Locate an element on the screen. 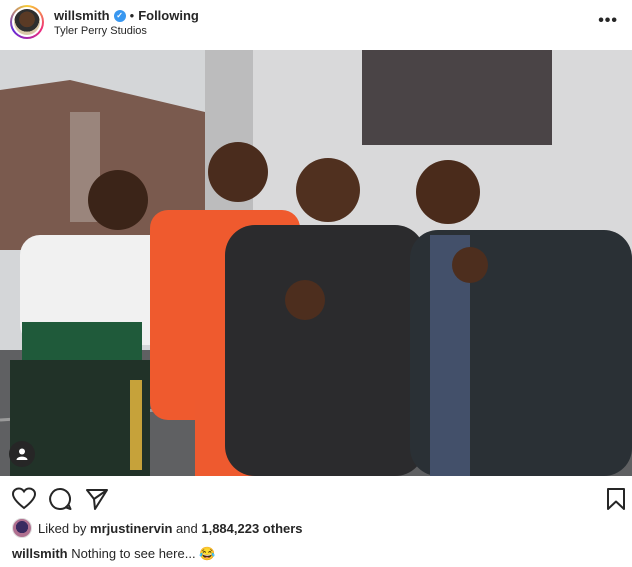 The height and width of the screenshot is (567, 632). action-bar is located at coordinates (316, 499).